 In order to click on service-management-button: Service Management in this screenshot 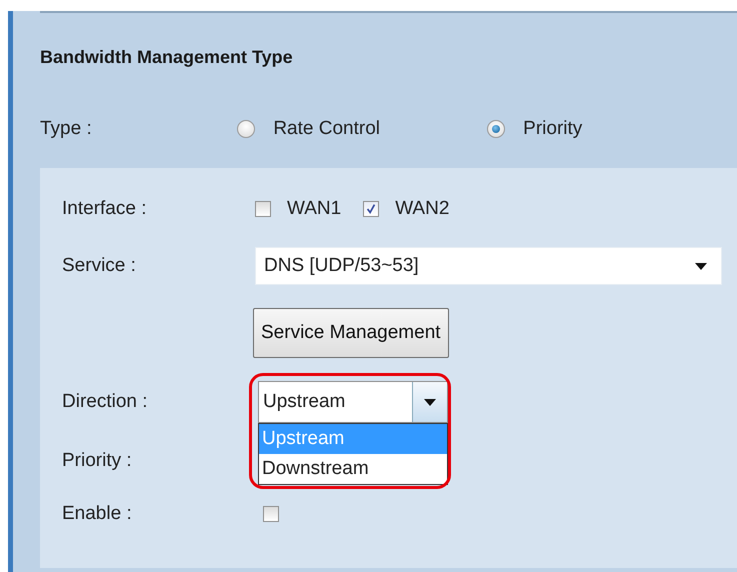, I will do `click(351, 333)`.